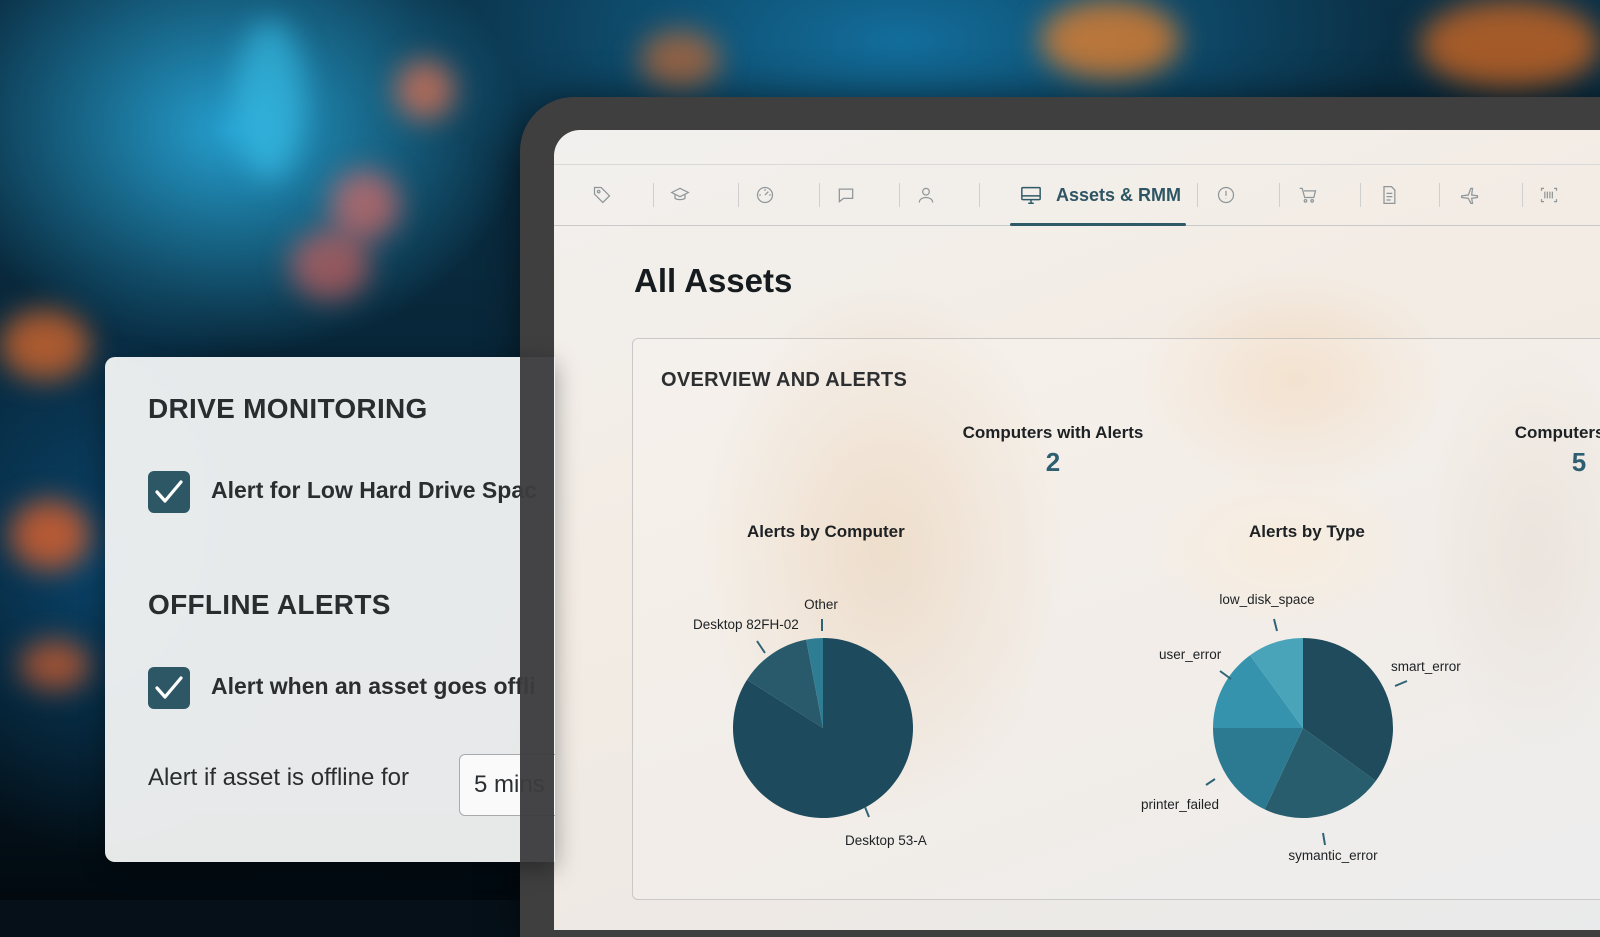 This screenshot has height=937, width=1600. I want to click on monitor-bezel-edge, so click(537, 609).